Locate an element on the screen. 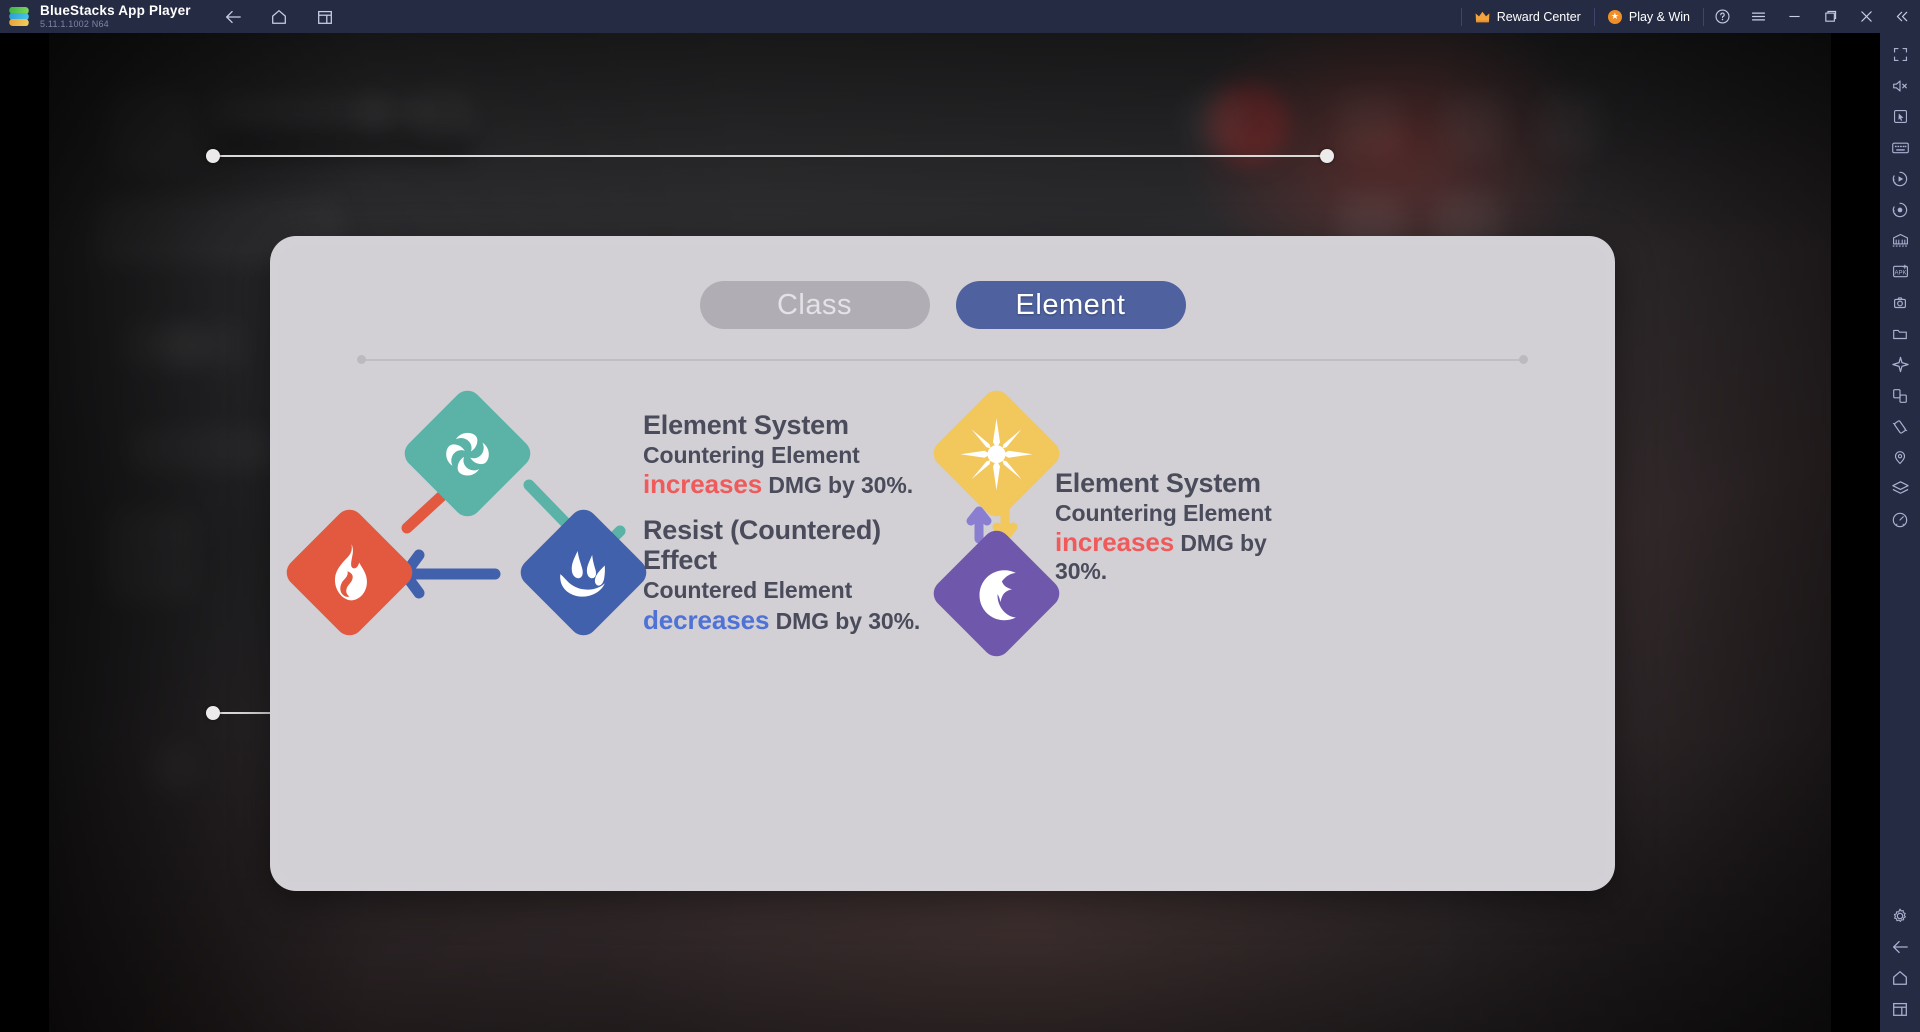  element-system-line2-right: increases DMG by is located at coordinates (1200, 542).